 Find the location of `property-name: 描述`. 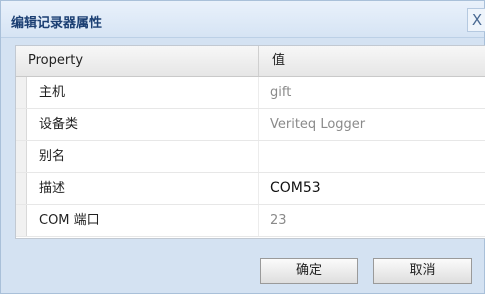

property-name: 描述 is located at coordinates (52, 188).